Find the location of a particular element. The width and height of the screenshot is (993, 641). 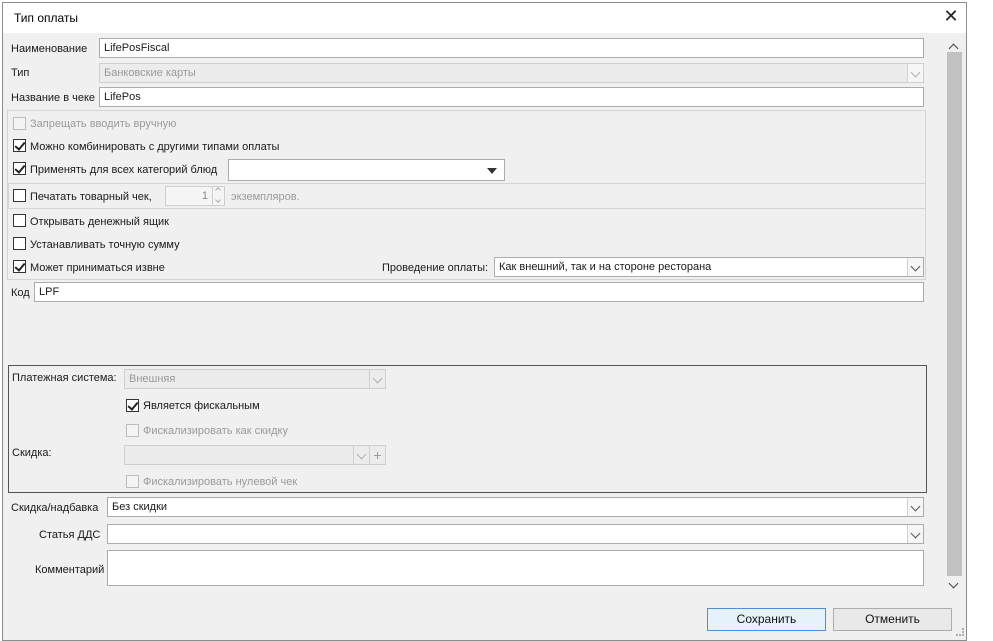

processing-select: Как внешний, так и на стороне ресторана is located at coordinates (709, 267).